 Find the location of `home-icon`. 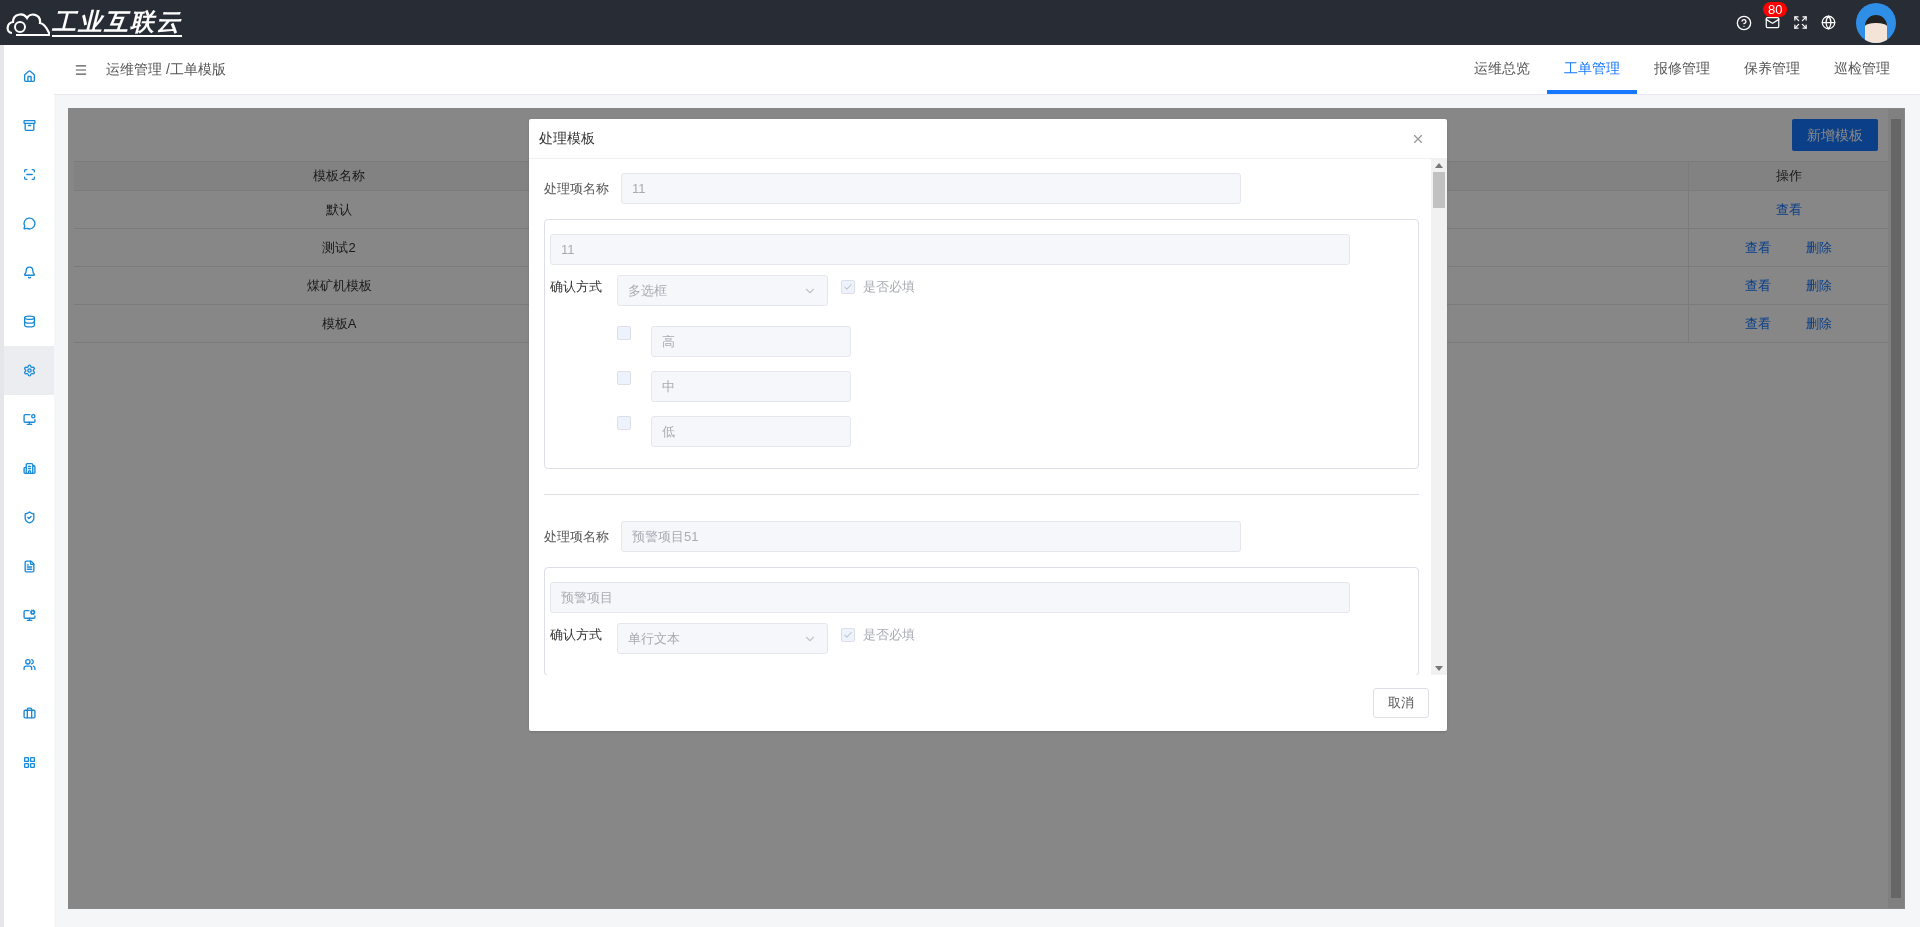

home-icon is located at coordinates (29, 76).